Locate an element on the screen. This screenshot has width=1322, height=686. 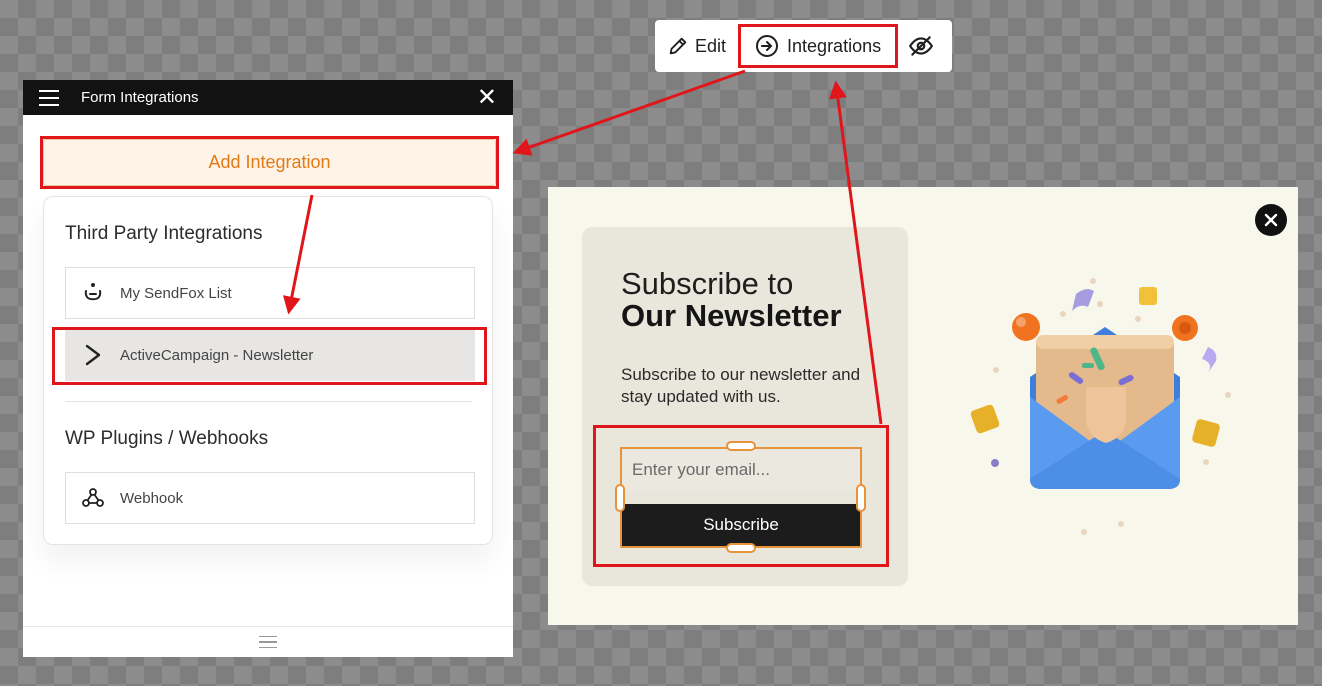
panel-footer is located at coordinates (268, 641).